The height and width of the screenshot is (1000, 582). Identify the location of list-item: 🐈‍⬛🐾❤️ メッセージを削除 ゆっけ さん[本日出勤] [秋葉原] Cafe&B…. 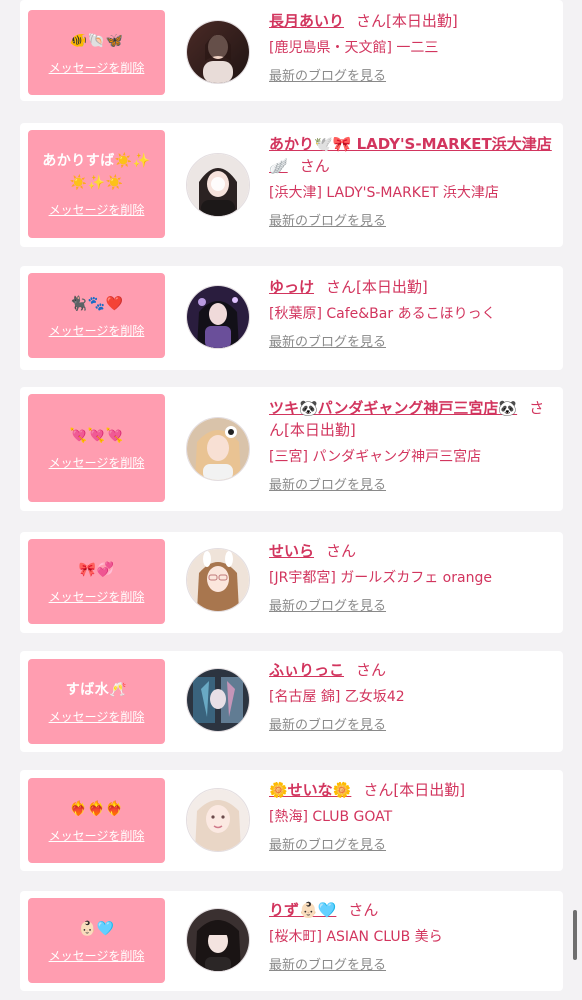
(291, 318).